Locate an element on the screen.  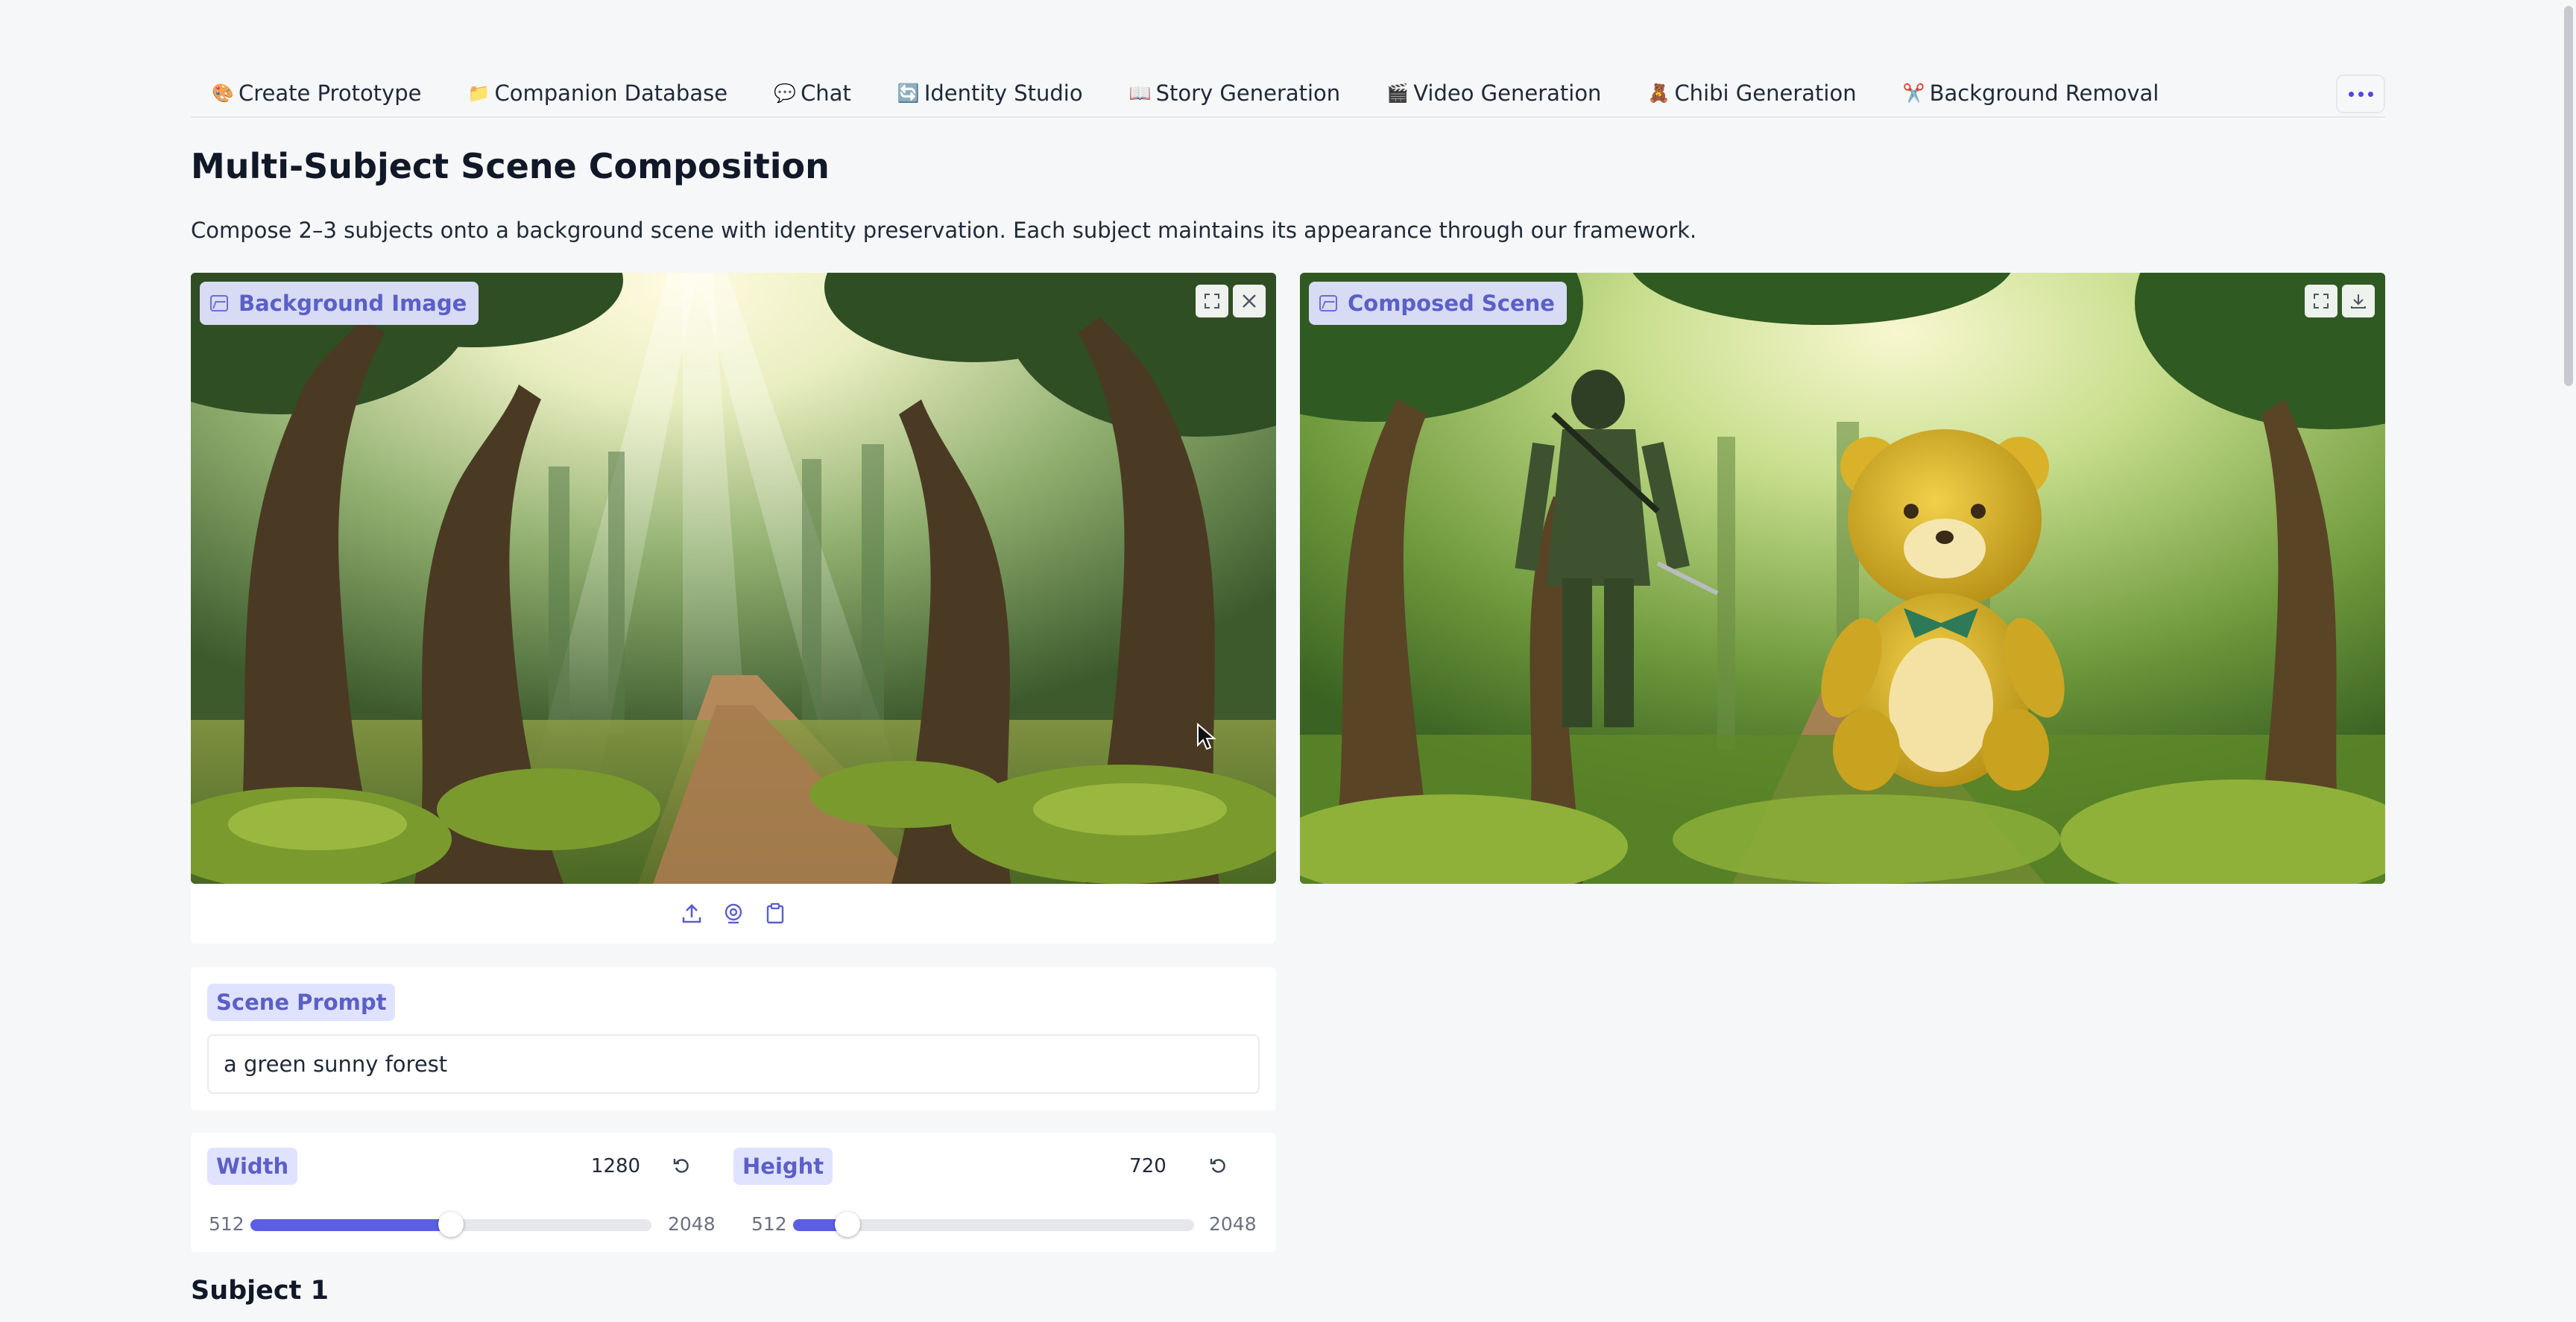
tab-label: Identity Studio is located at coordinates (1003, 93).